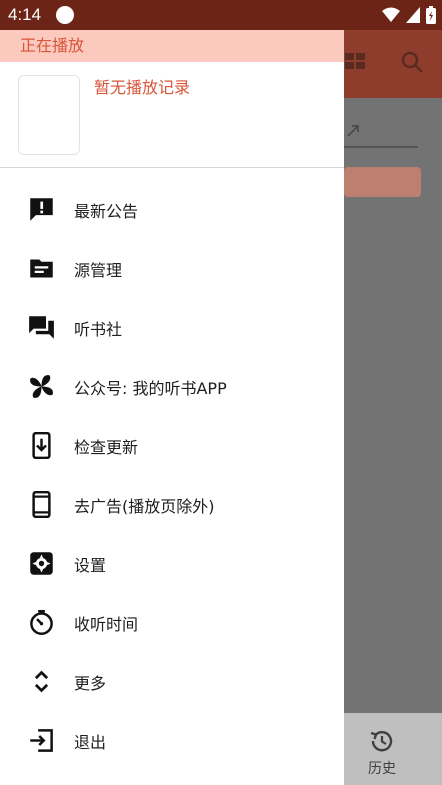 This screenshot has width=442, height=785. What do you see at coordinates (172, 46) in the screenshot?
I see `now-playing-header: 正在播放` at bounding box center [172, 46].